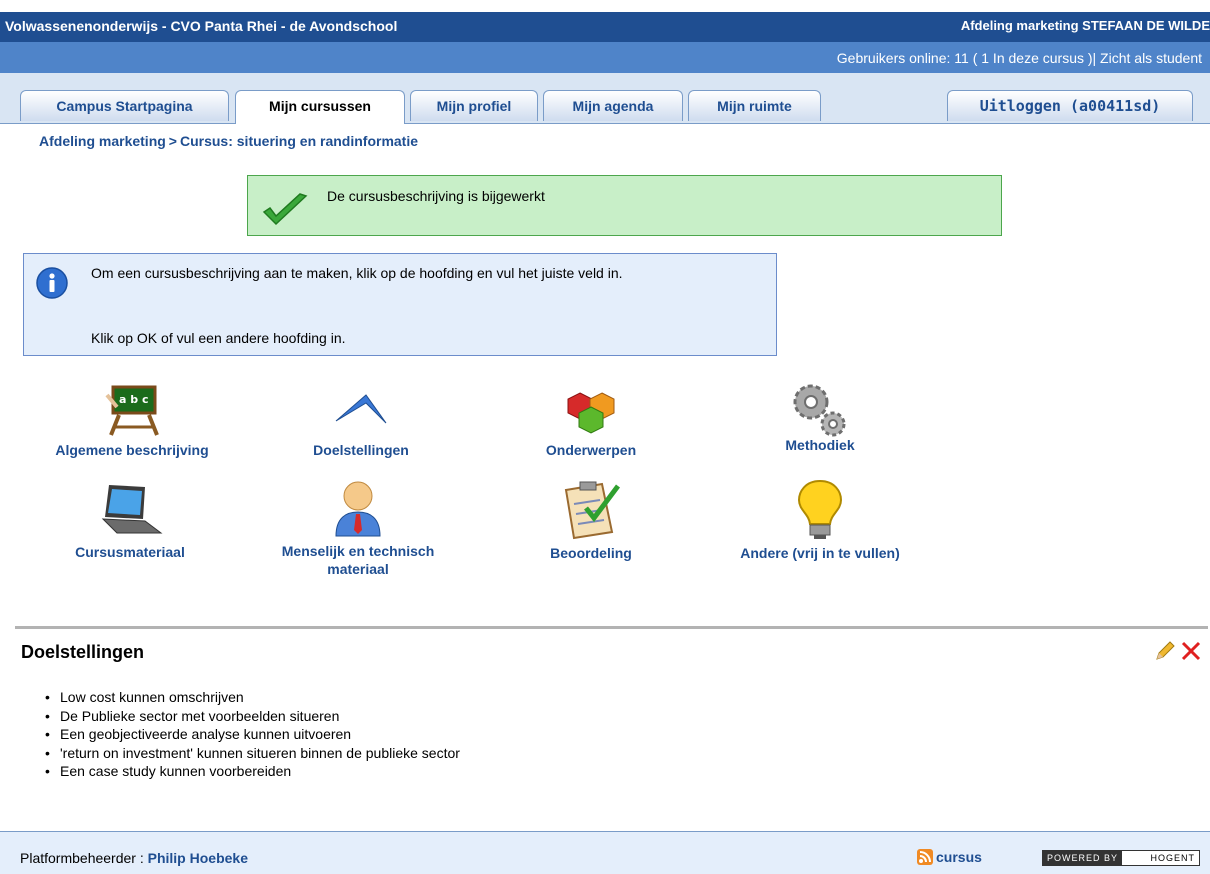 The width and height of the screenshot is (1210, 874). What do you see at coordinates (252, 697) in the screenshot?
I see `list-item: Low cost kunnen omschrijven` at bounding box center [252, 697].